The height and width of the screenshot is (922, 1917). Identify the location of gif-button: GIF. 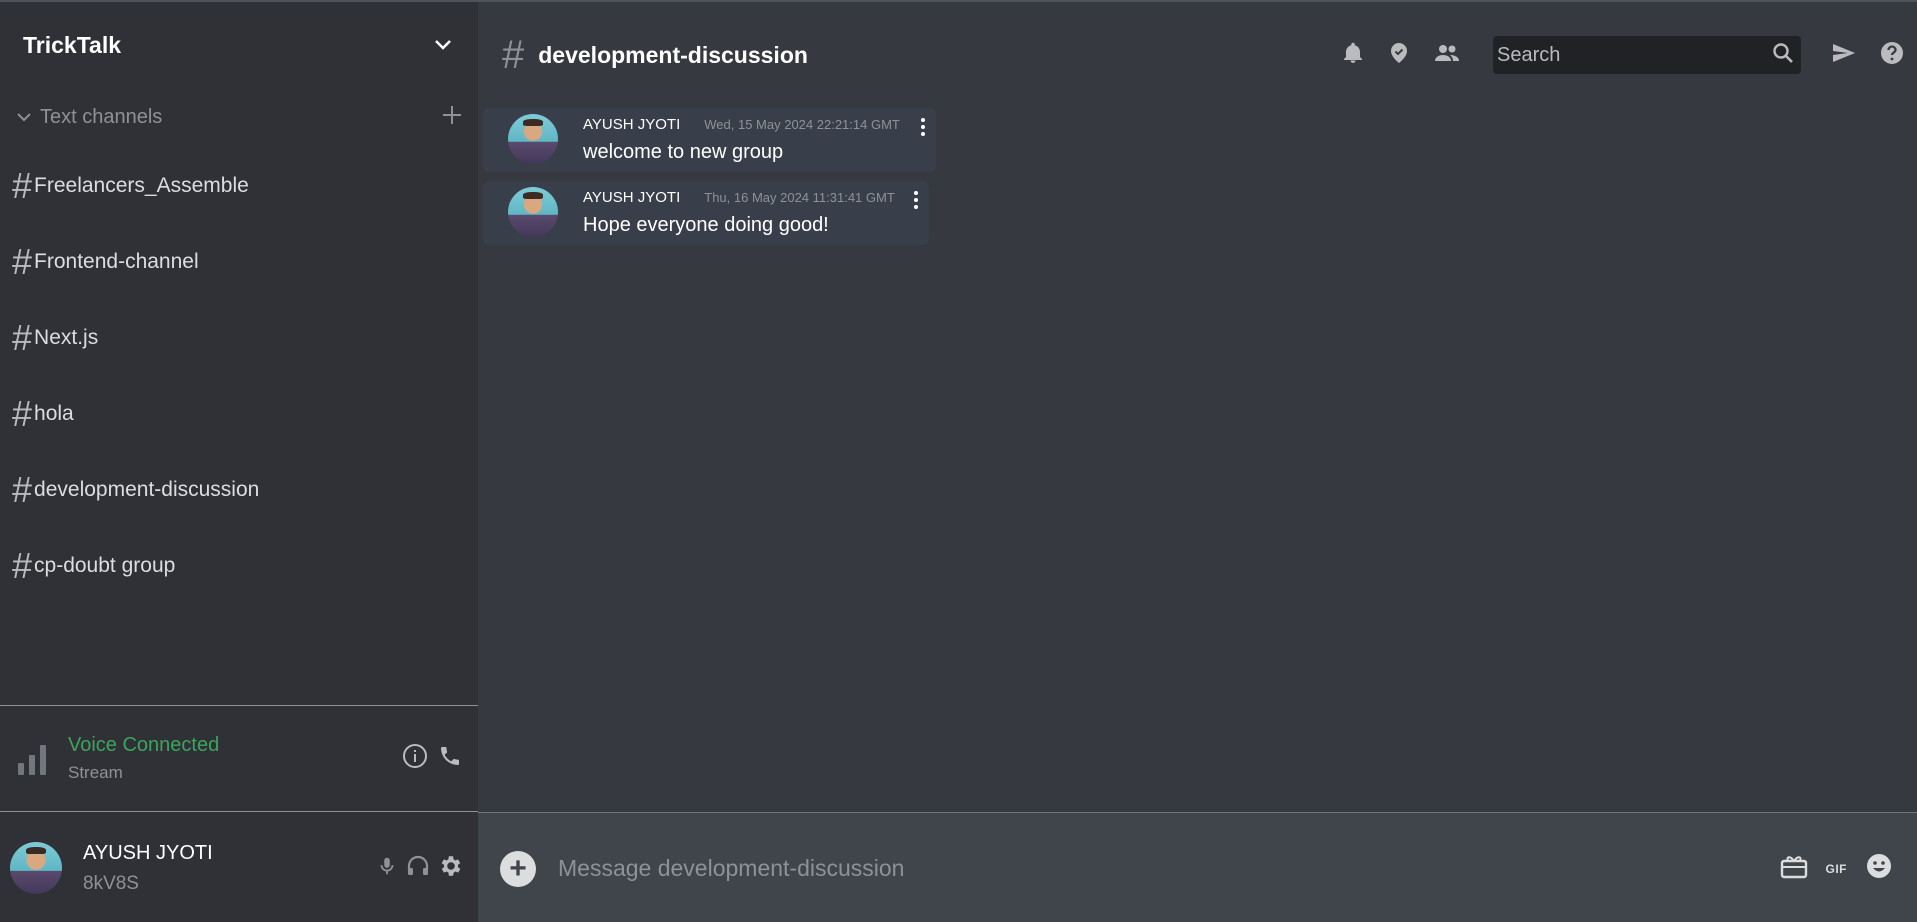
(1837, 869).